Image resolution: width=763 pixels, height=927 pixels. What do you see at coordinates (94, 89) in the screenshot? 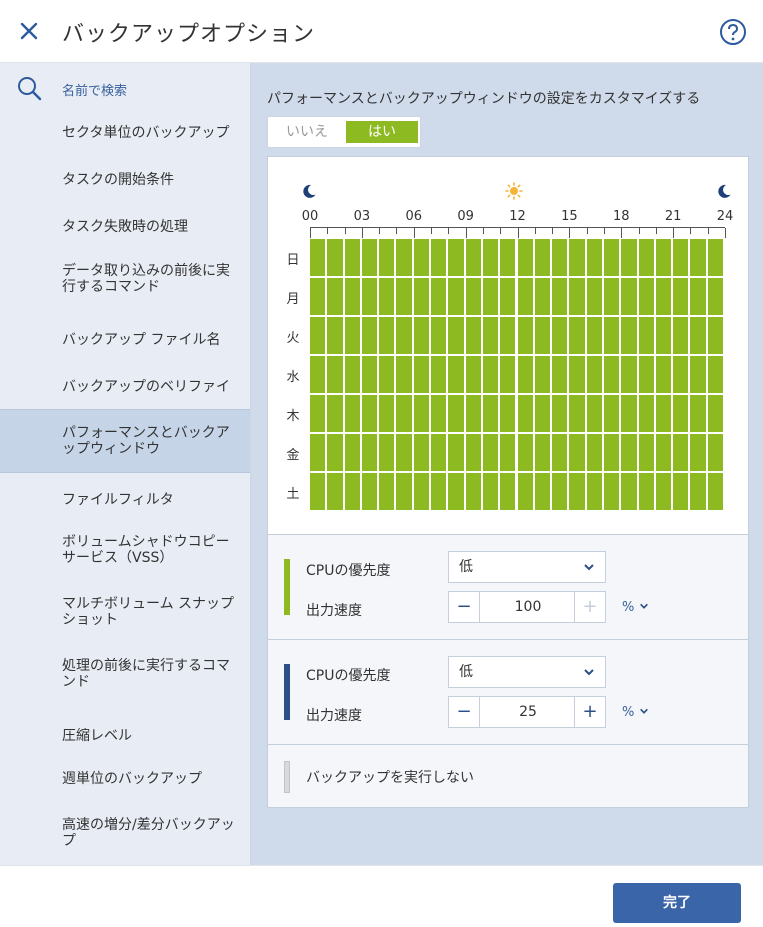
I see `search-input: 名前で検索` at bounding box center [94, 89].